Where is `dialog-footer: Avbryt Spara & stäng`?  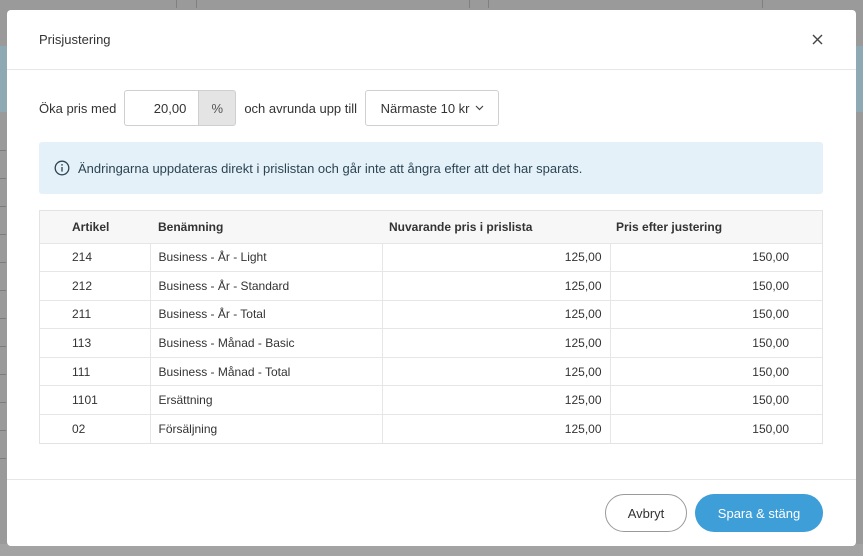
dialog-footer: Avbryt Spara & stäng is located at coordinates (431, 512).